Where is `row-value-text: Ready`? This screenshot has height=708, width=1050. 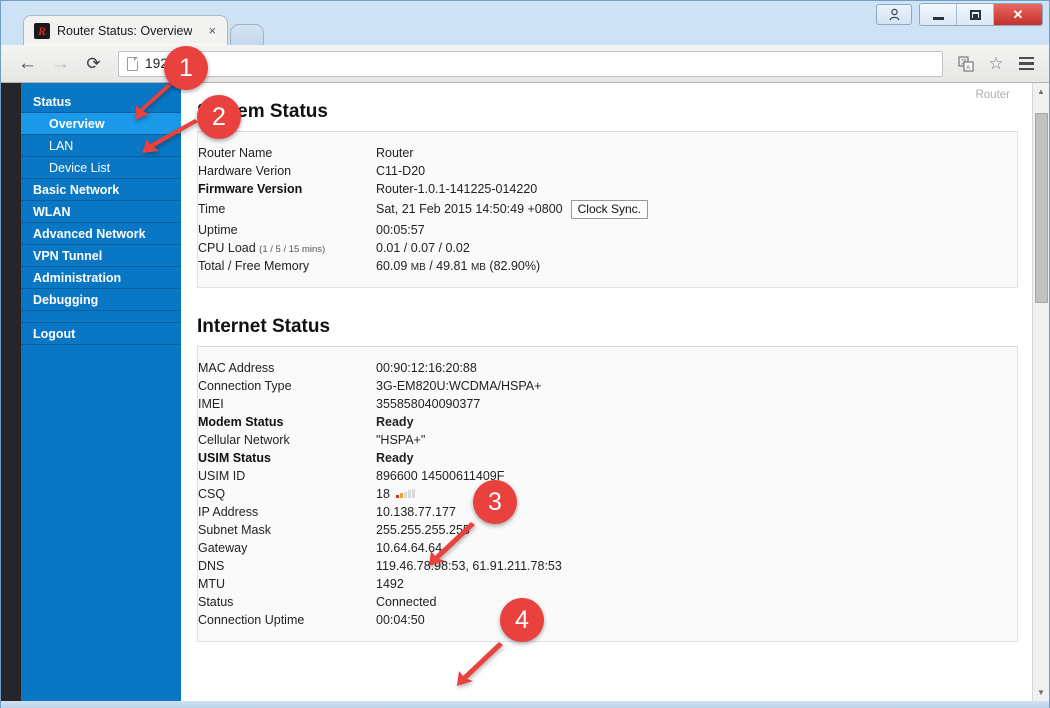 row-value-text: Ready is located at coordinates (395, 422).